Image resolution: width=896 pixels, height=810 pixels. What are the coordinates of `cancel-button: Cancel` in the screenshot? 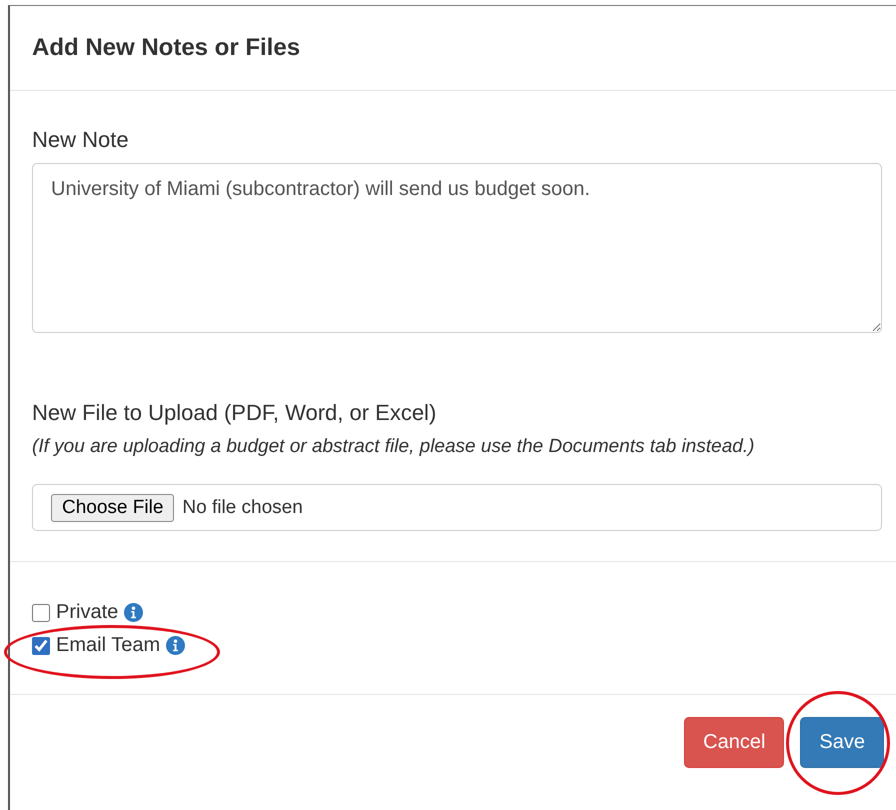 It's located at (734, 742).